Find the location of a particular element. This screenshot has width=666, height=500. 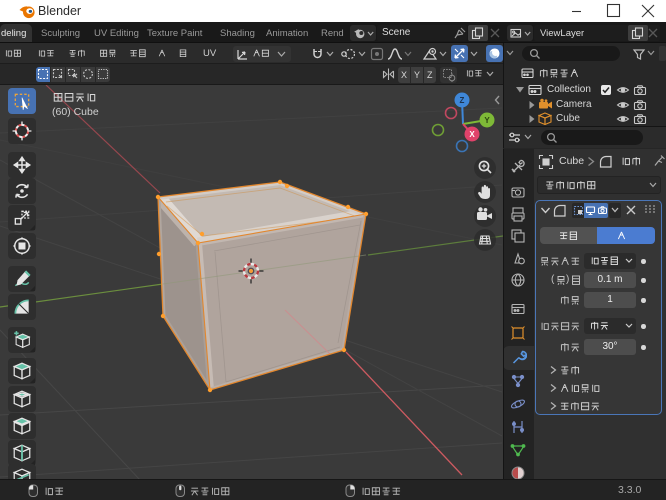

svg-text: Z is located at coordinates (462, 100).